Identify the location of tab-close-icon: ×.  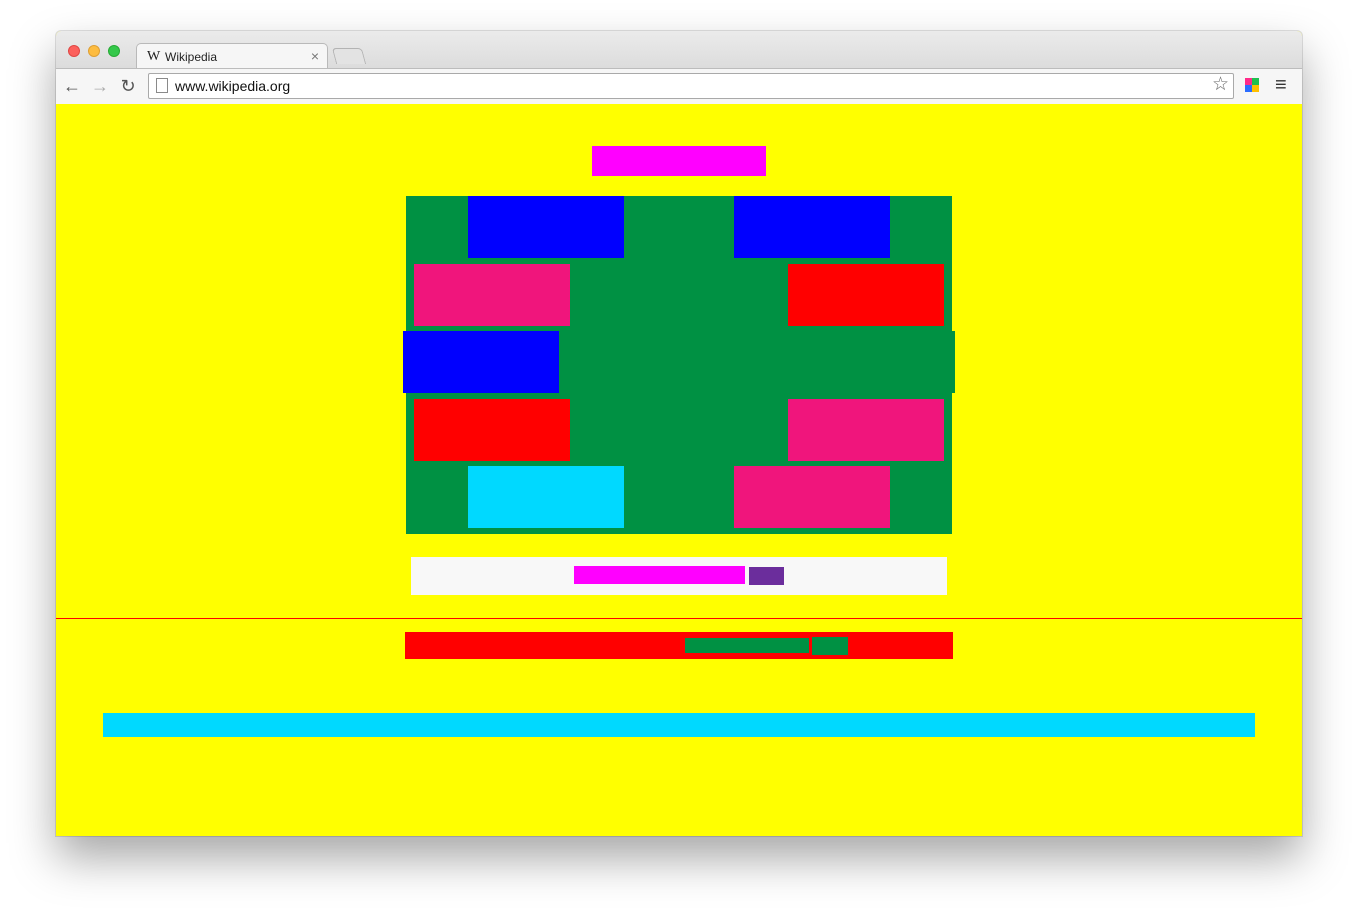
(315, 56).